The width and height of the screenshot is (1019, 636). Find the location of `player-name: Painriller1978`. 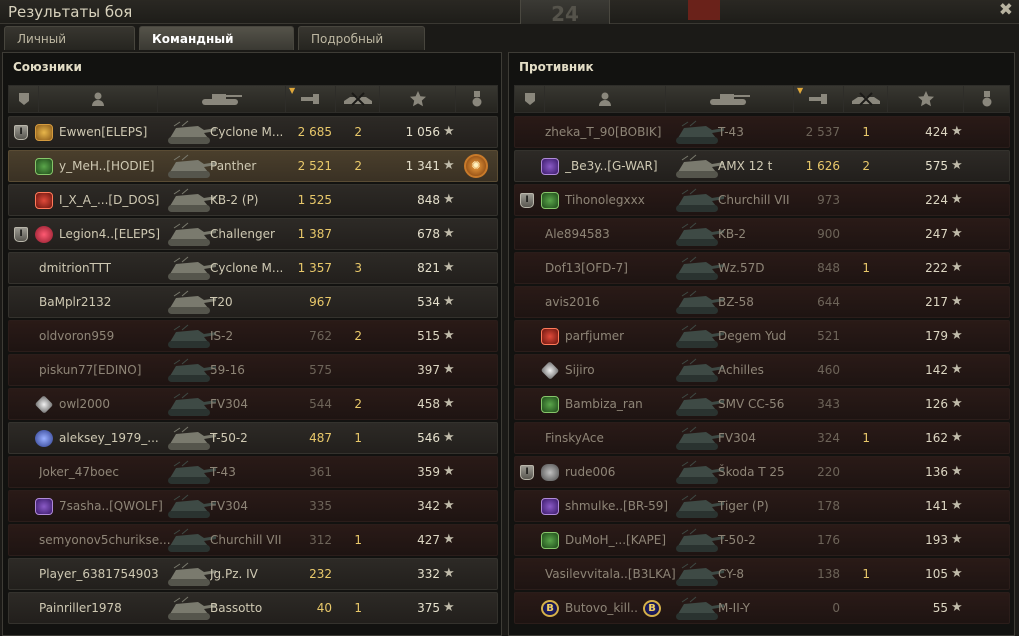

player-name: Painriller1978 is located at coordinates (80, 608).